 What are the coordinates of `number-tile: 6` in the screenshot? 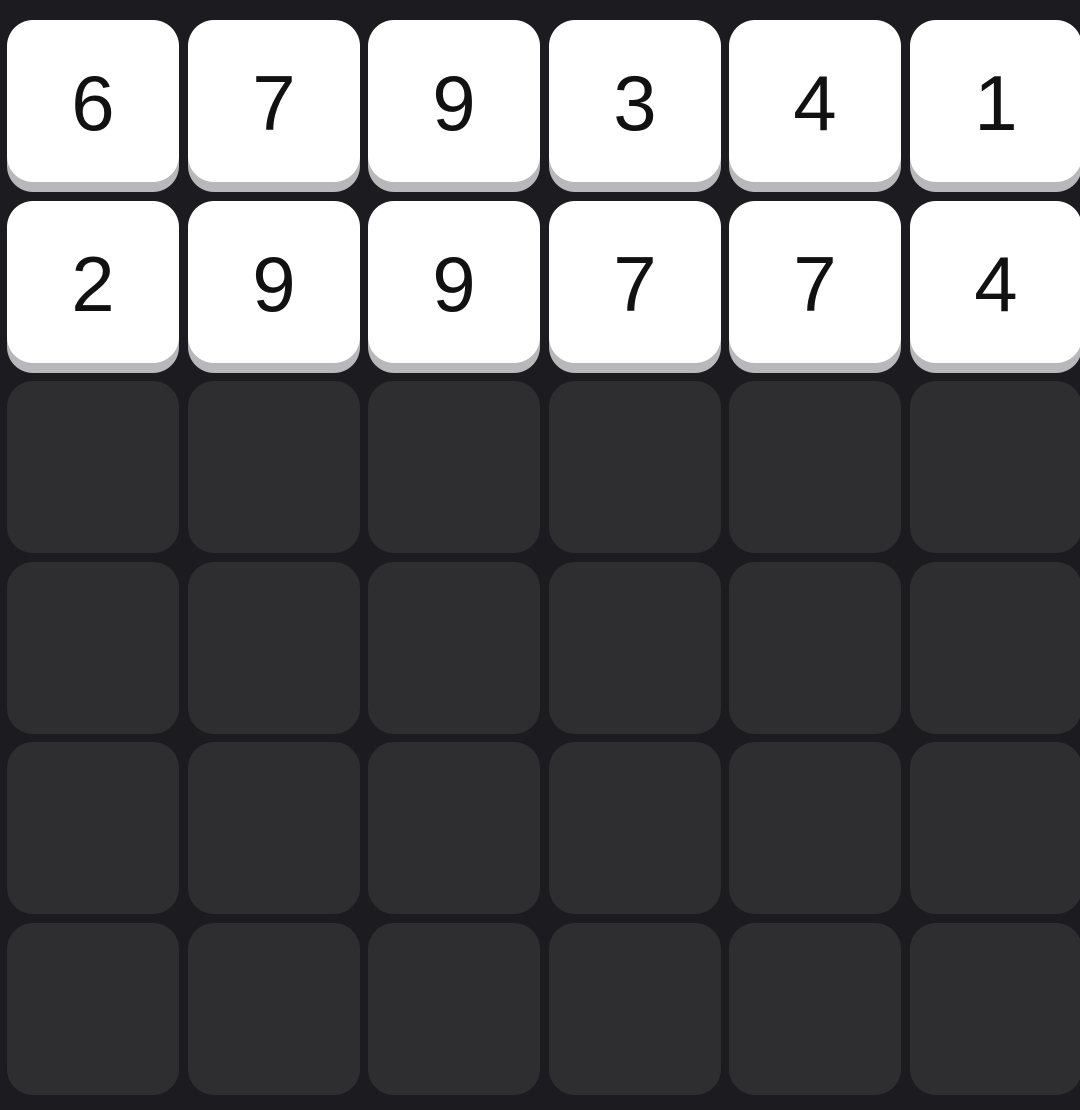 It's located at (93, 101).